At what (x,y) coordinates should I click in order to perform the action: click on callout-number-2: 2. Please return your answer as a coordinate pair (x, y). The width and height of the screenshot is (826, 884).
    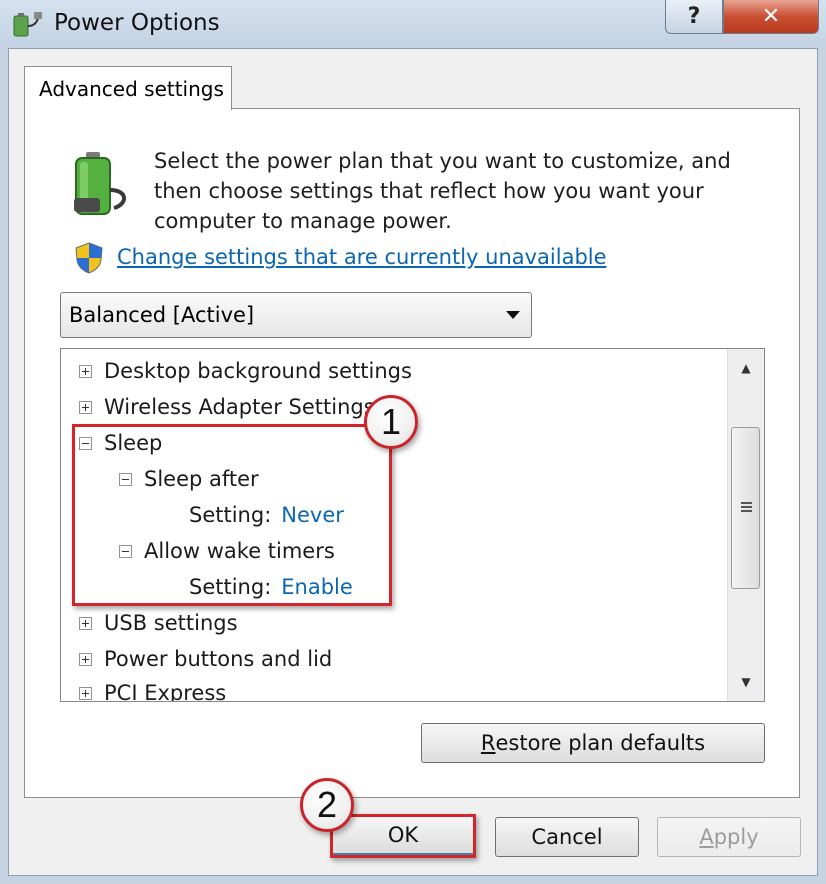
    Looking at the image, I should click on (327, 805).